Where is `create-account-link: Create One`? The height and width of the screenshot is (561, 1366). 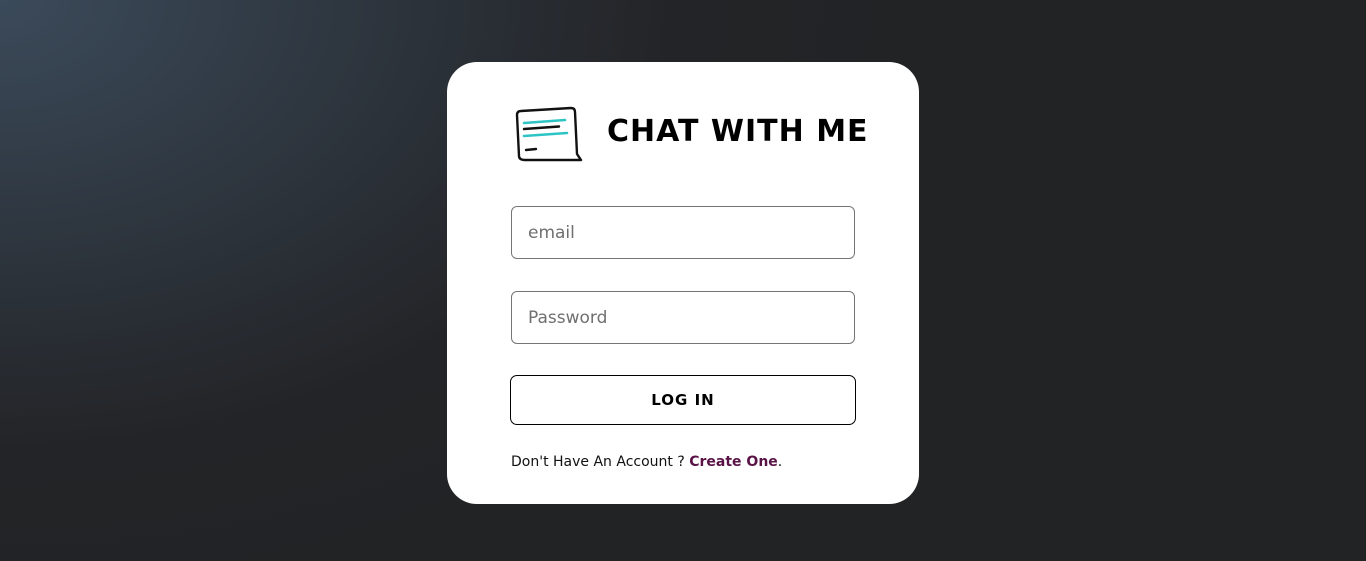 create-account-link: Create One is located at coordinates (733, 462).